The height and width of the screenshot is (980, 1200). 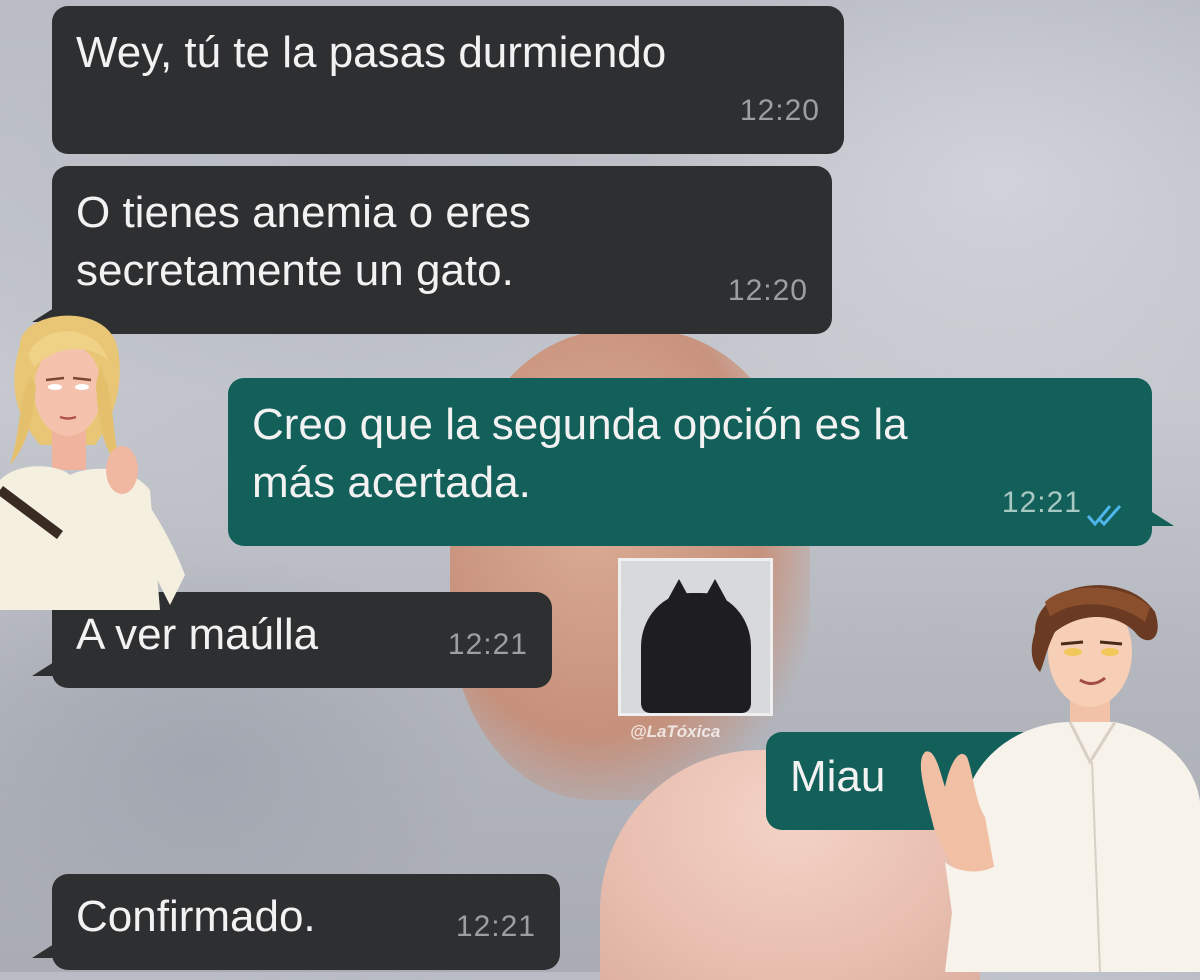 I want to click on message-text: Wey, tú te la pasas durmiendo, so click(x=371, y=52).